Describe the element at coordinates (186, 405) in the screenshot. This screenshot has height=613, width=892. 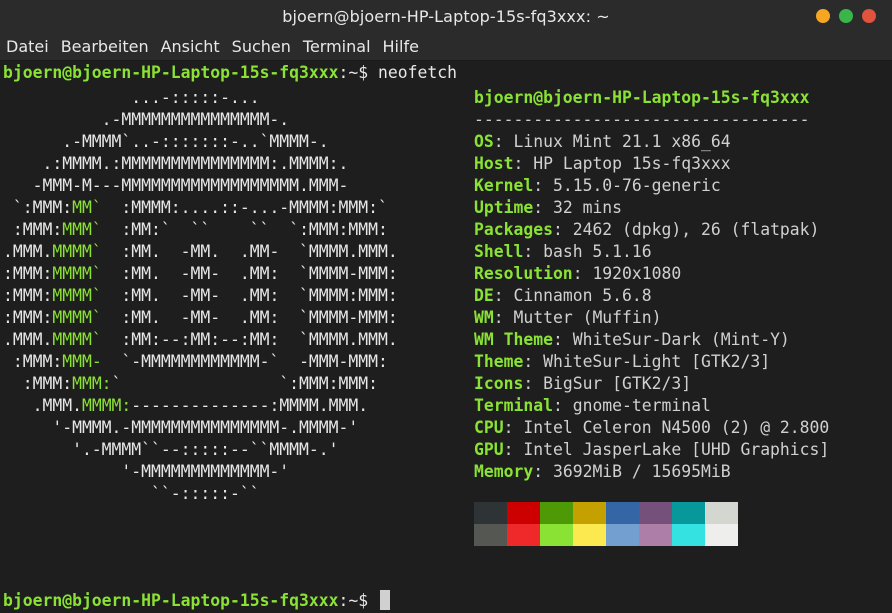
I see `ascii-line: .MMM.MMMM:--------------:MMMM.MMM.` at that location.